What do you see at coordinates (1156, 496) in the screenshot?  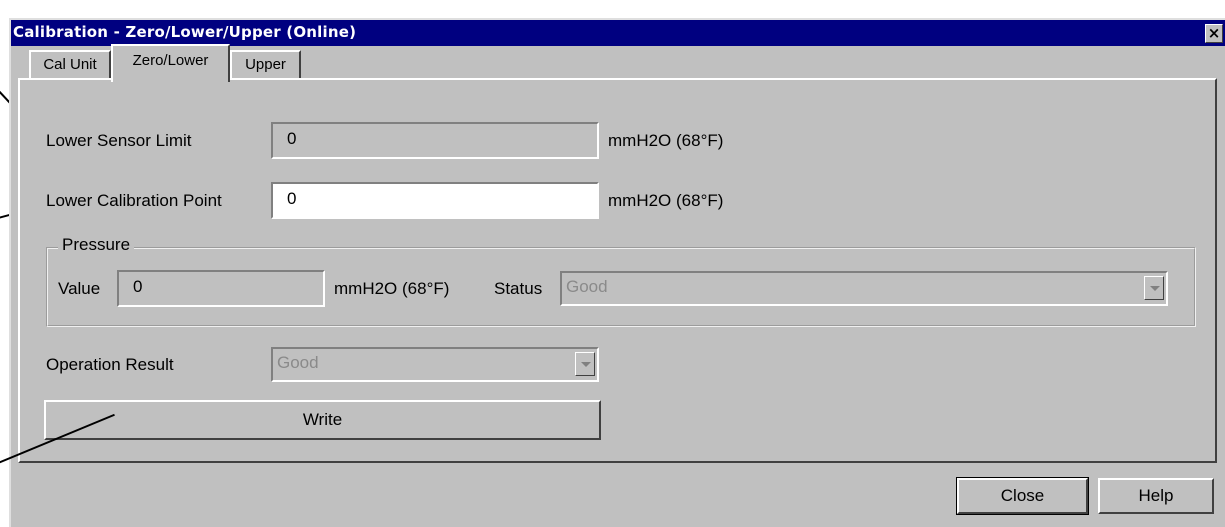 I see `help-button: Help` at bounding box center [1156, 496].